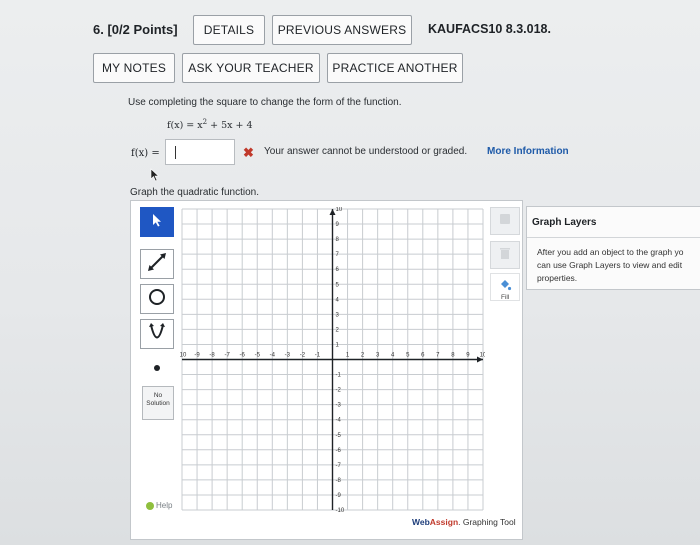  I want to click on fill-label: Fill, so click(505, 297).